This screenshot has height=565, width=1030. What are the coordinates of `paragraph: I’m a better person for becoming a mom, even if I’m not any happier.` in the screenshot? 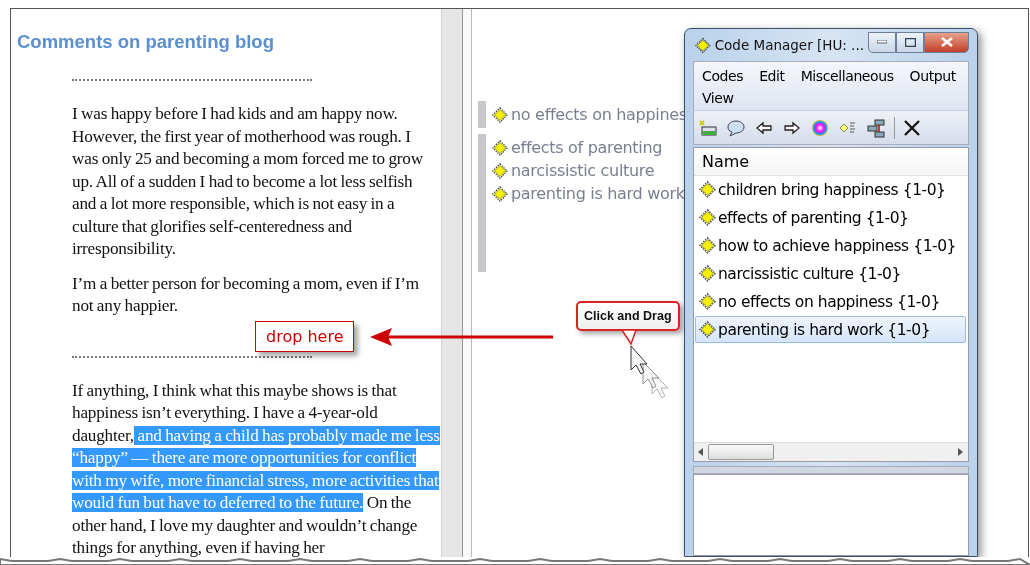 It's located at (246, 294).